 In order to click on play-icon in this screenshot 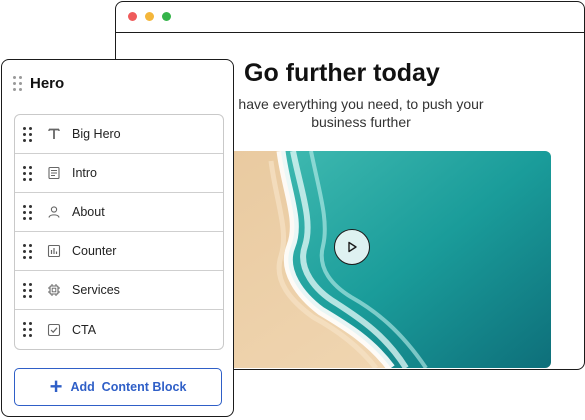, I will do `click(352, 247)`.